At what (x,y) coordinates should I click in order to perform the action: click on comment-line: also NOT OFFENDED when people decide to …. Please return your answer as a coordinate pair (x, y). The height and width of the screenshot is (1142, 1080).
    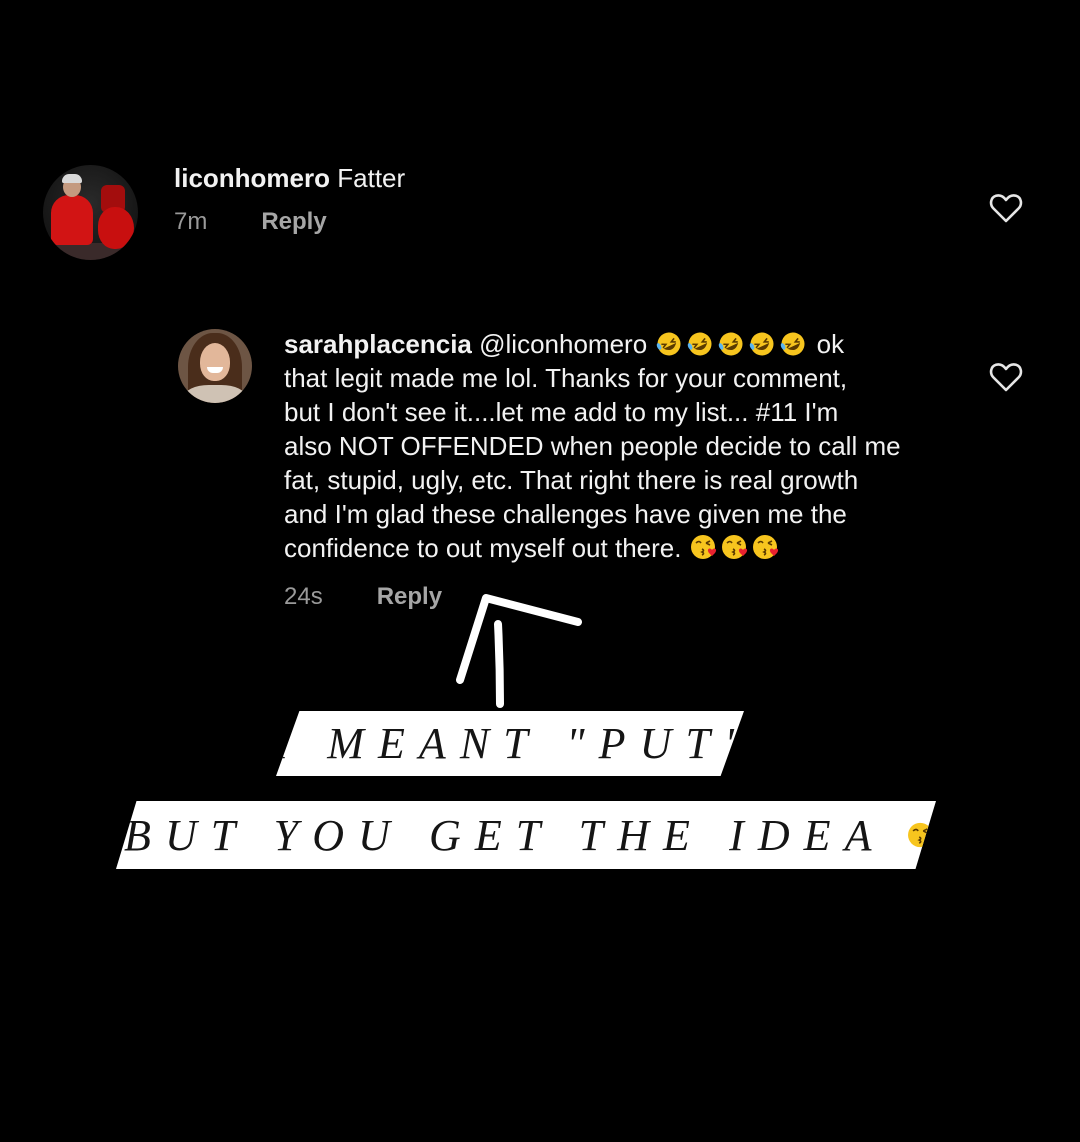
    Looking at the image, I should click on (592, 446).